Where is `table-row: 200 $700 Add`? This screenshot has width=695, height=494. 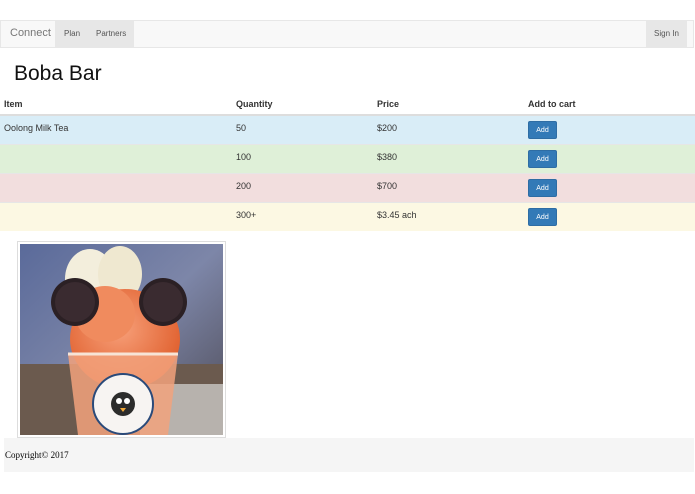 table-row: 200 $700 Add is located at coordinates (347, 188).